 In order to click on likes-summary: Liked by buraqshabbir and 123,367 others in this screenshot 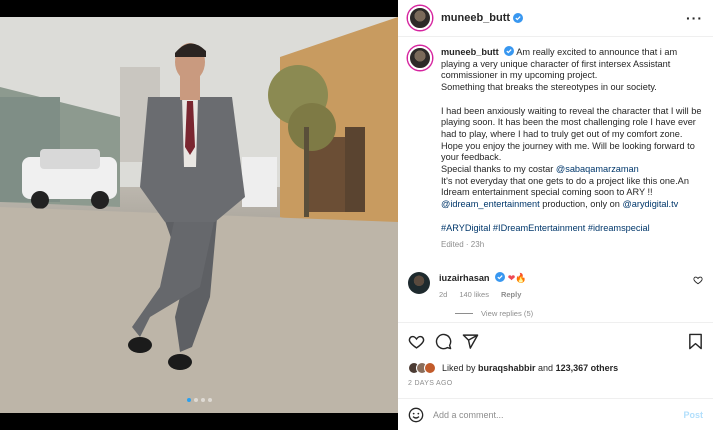, I will do `click(555, 368)`.